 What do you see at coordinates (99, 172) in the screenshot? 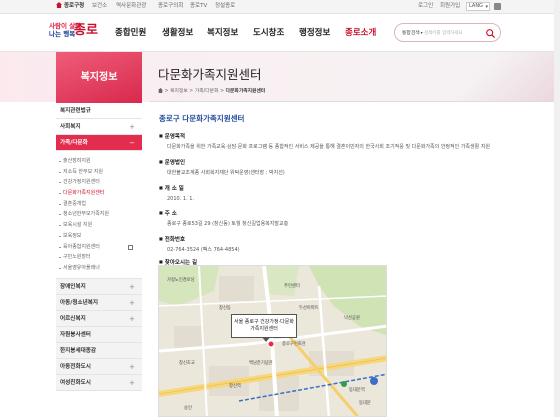
I see `lnb-sub-item: 저소득 한부모 지원` at bounding box center [99, 172].